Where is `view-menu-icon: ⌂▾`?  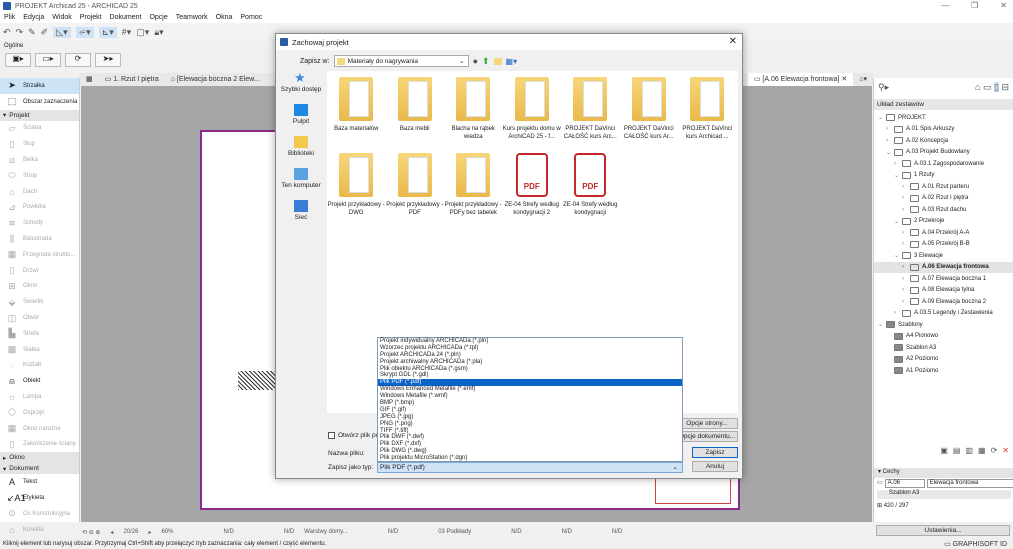
view-menu-icon: ⌂▾ is located at coordinates (863, 79).